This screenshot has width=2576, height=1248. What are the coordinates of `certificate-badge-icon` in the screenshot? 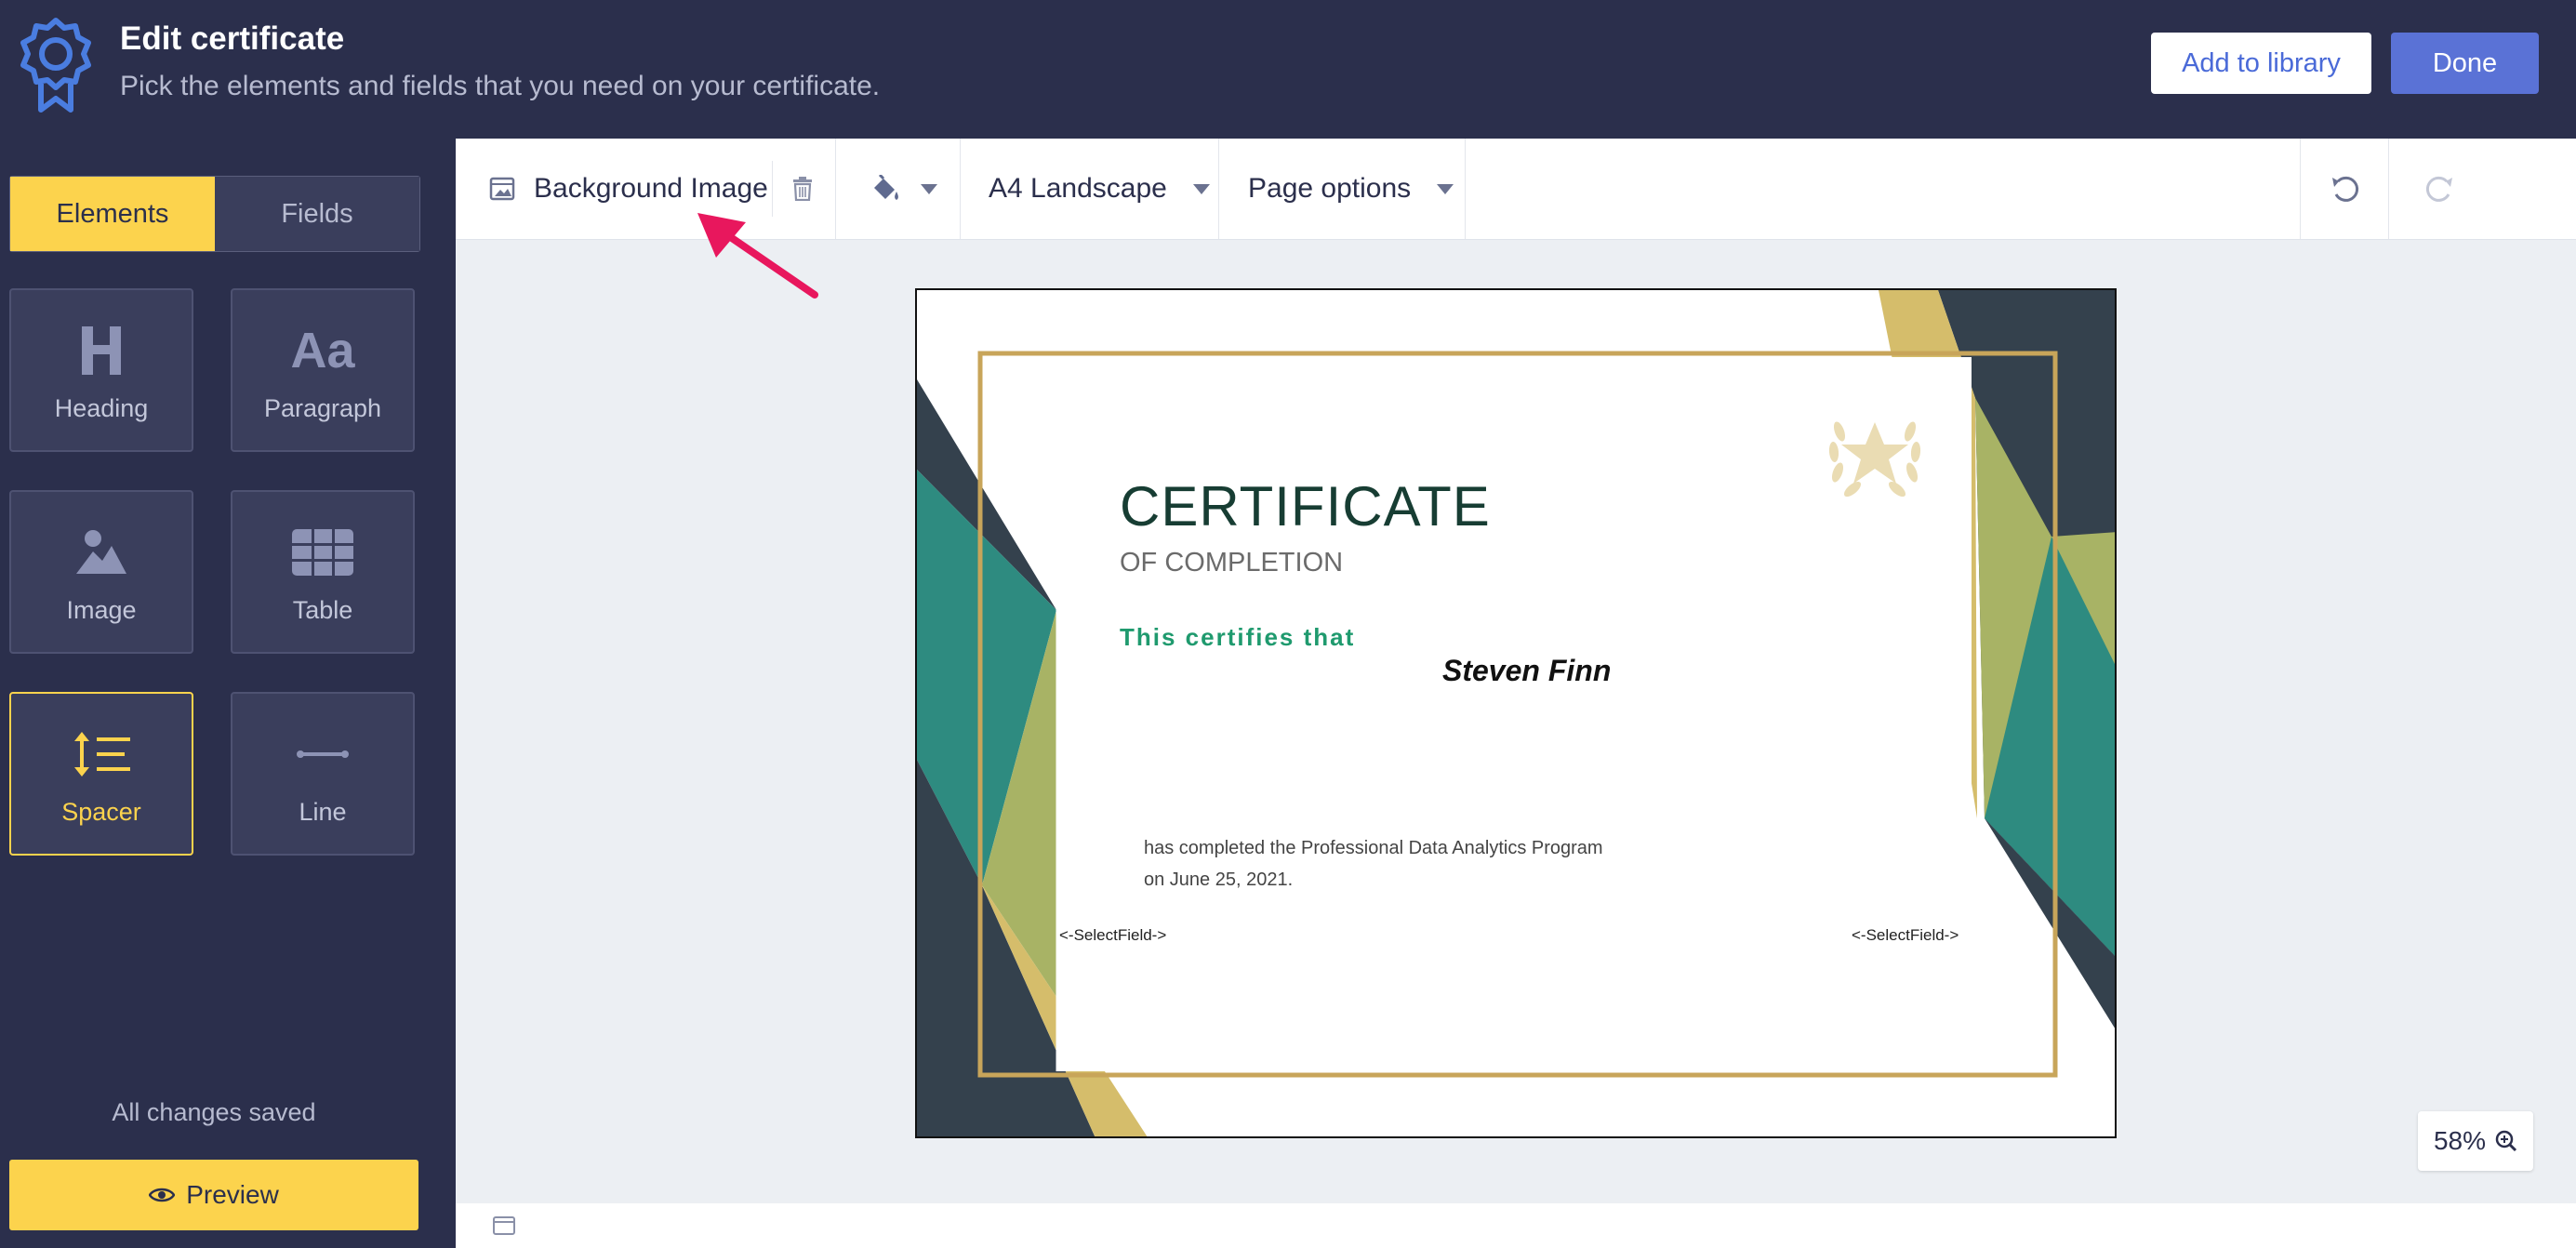 It's located at (56, 65).